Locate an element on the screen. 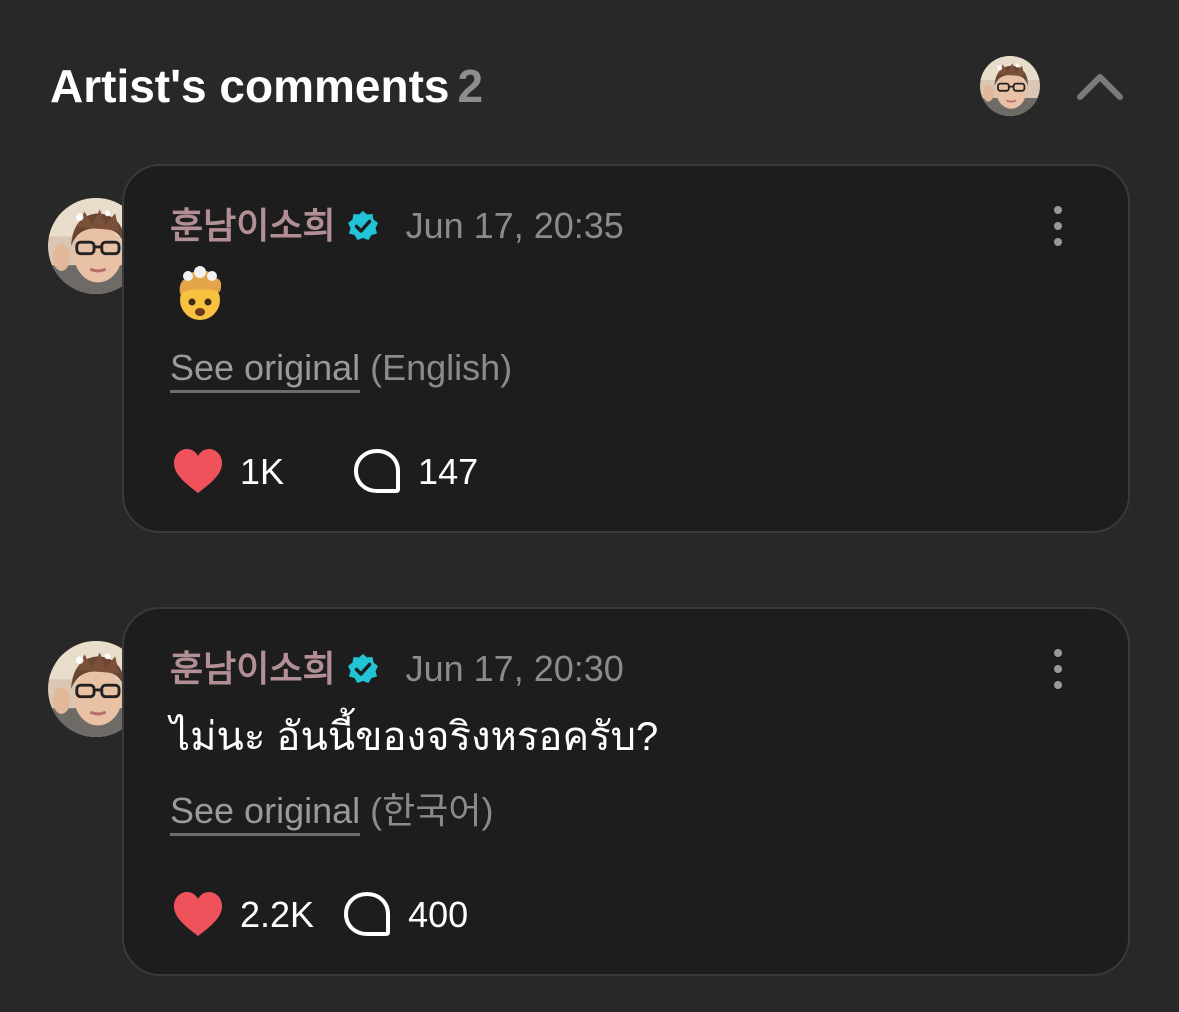  comment-count: 2 is located at coordinates (470, 86).